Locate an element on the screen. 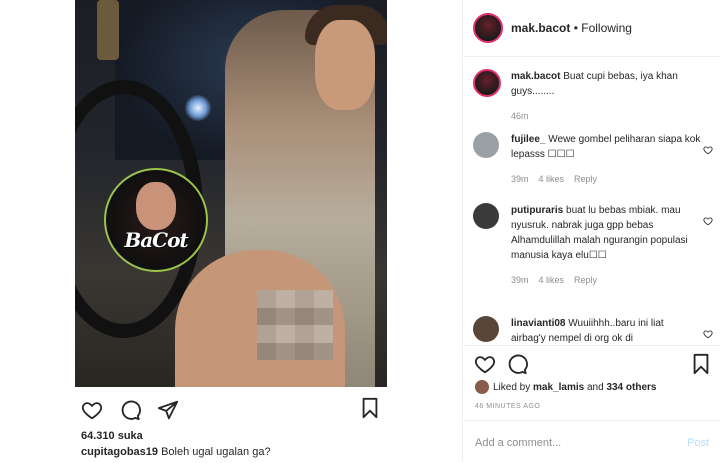  share-icon is located at coordinates (168, 410).